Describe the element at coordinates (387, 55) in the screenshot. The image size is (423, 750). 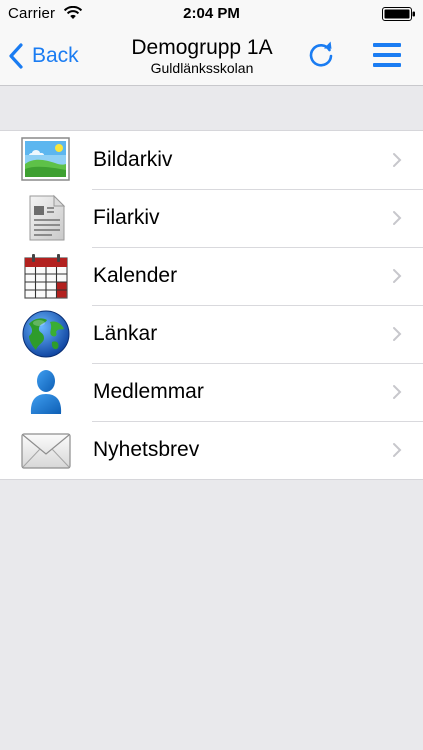
I see `hamburger-menu-icon` at that location.